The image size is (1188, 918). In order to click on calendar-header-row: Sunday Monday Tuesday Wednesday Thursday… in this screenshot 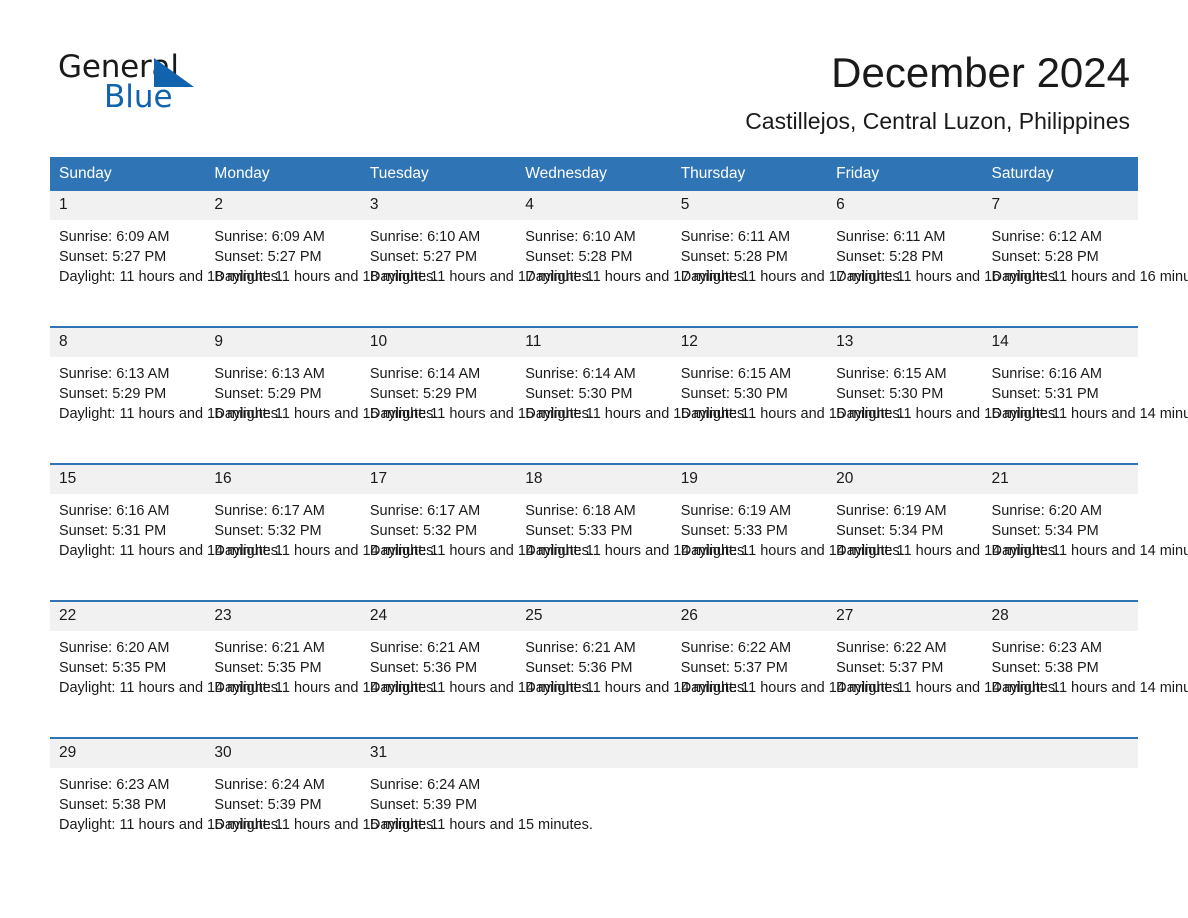, I will do `click(594, 174)`.